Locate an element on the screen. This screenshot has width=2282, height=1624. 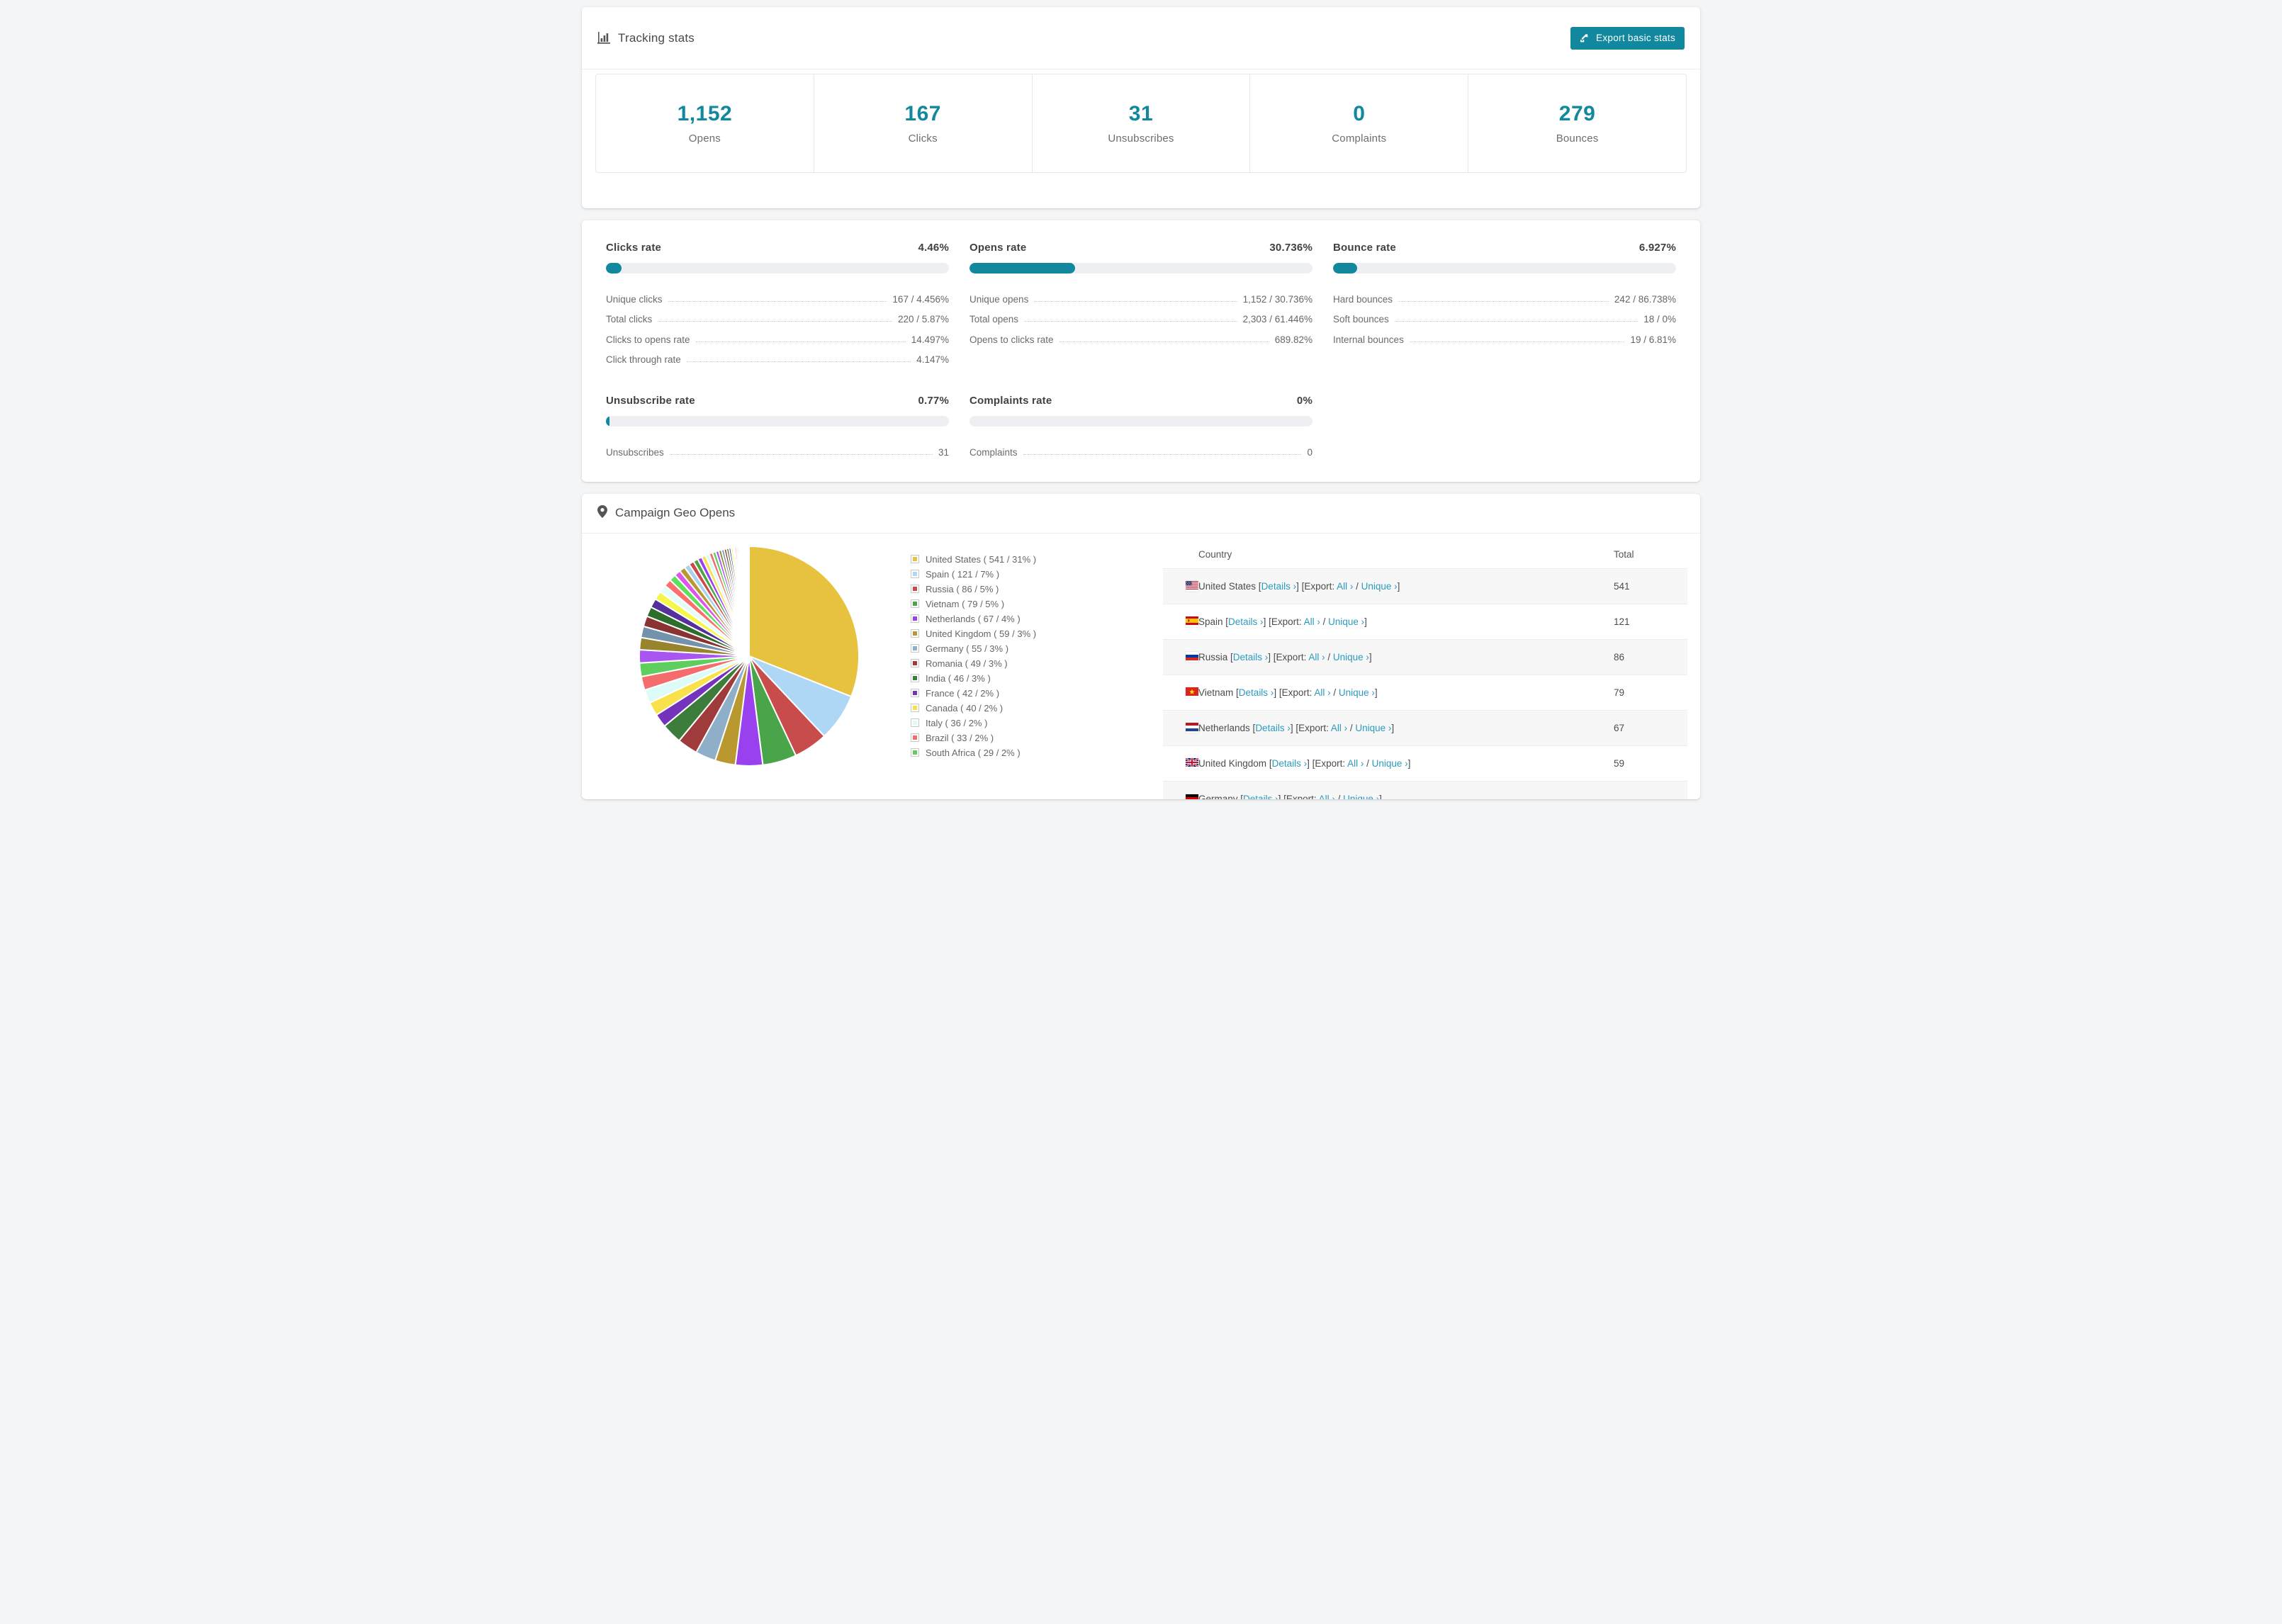
rate-detail-row: Complaints 0 is located at coordinates (1141, 448).